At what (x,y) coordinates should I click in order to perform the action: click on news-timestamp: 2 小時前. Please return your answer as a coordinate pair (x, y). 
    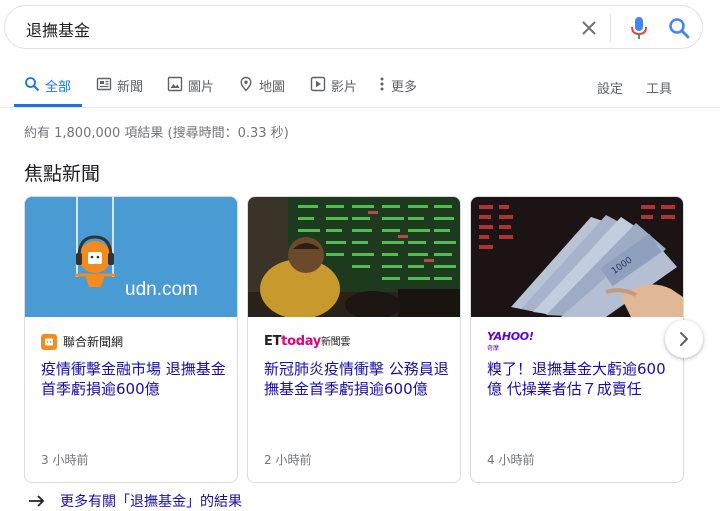
    Looking at the image, I should click on (288, 460).